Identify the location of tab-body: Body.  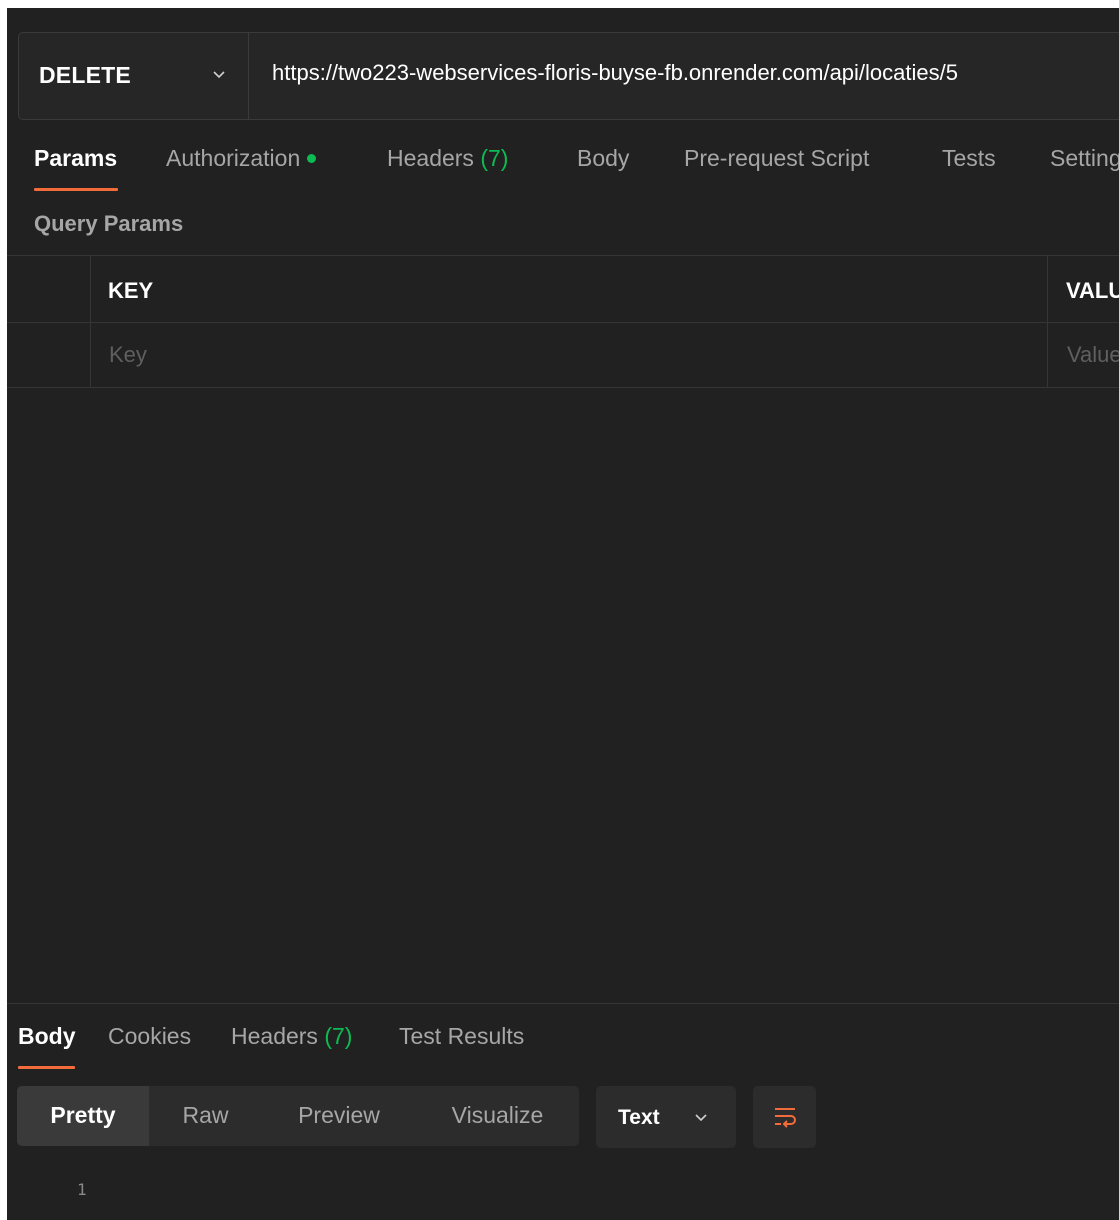
(603, 158).